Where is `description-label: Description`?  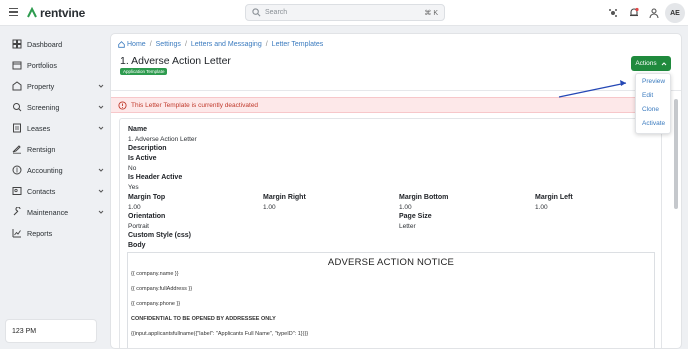
description-label: Description is located at coordinates (147, 148).